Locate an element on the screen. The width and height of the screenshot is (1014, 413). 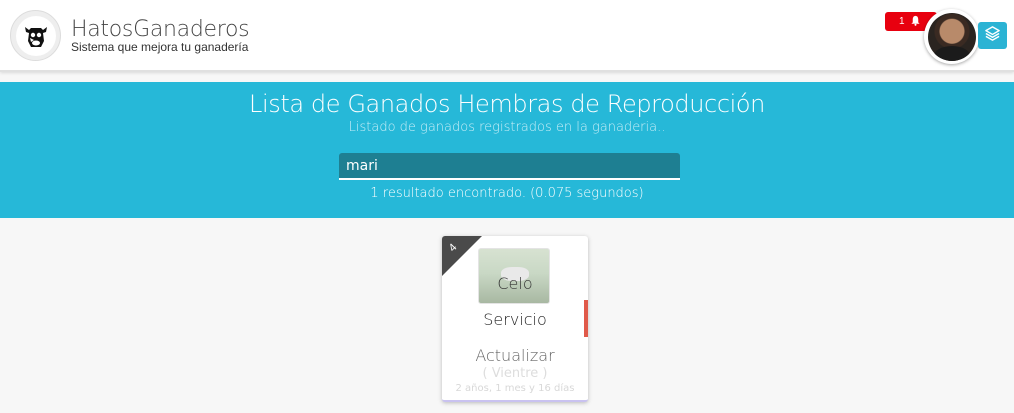
status-indicator-bar is located at coordinates (586, 318).